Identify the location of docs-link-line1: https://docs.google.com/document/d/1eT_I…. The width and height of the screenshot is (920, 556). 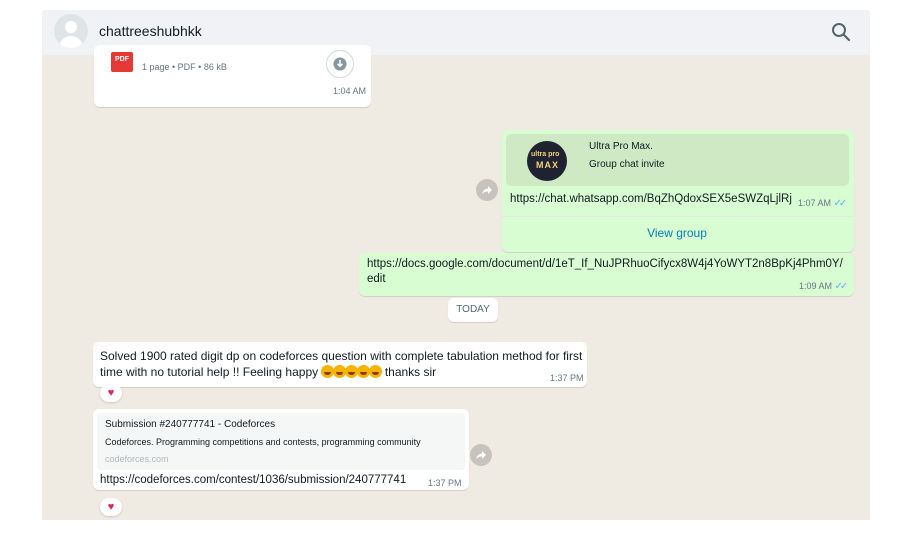
(605, 264).